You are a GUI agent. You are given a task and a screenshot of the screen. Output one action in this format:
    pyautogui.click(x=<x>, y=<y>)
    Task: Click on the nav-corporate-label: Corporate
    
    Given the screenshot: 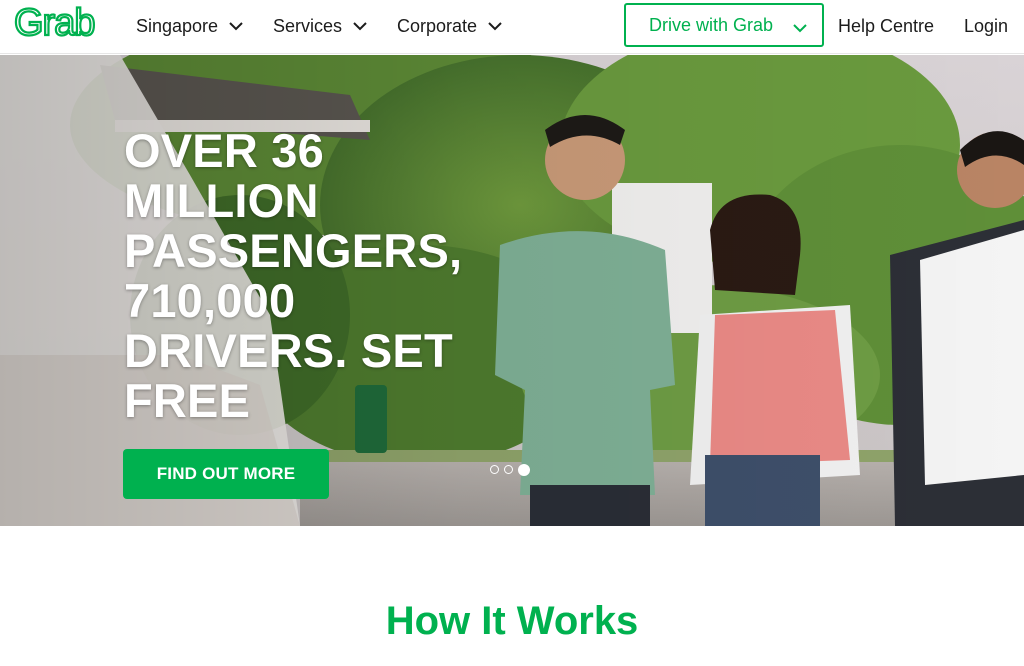 What is the action you would take?
    pyautogui.click(x=437, y=26)
    